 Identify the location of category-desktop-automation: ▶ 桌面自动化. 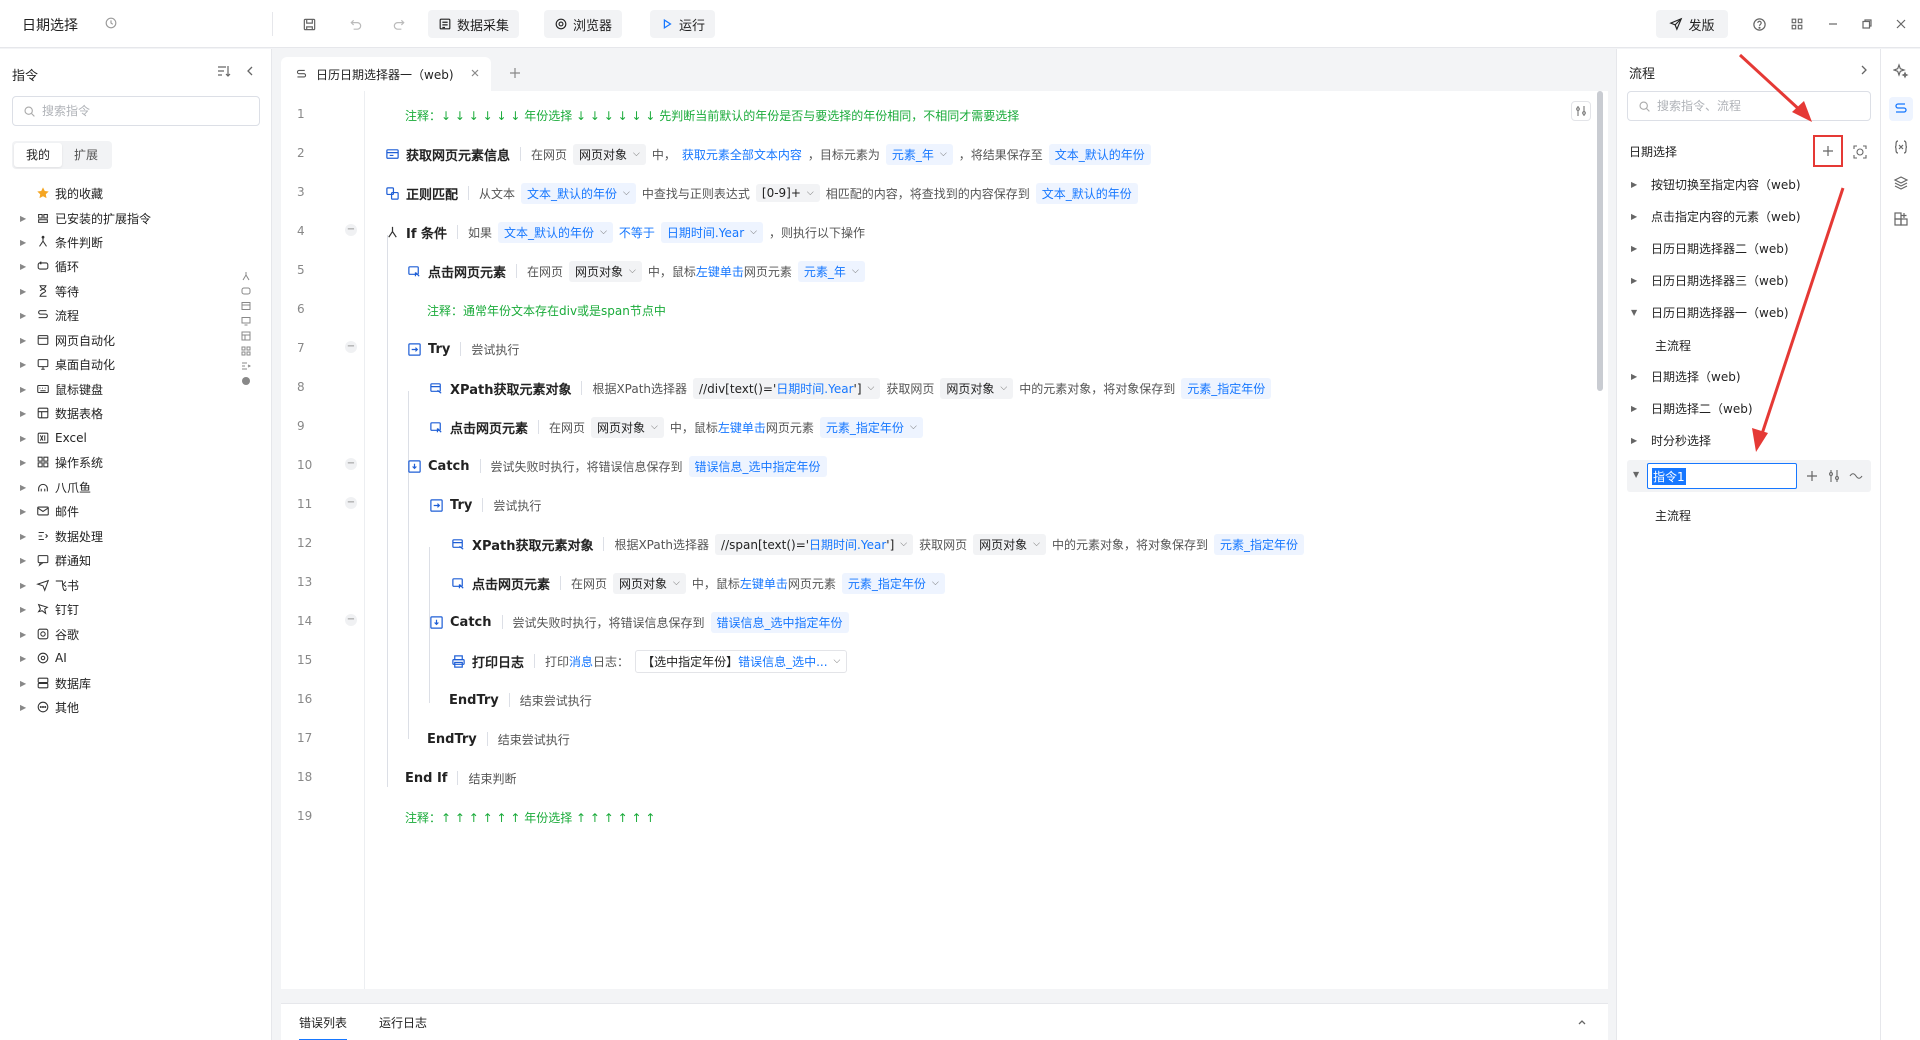
(67, 364).